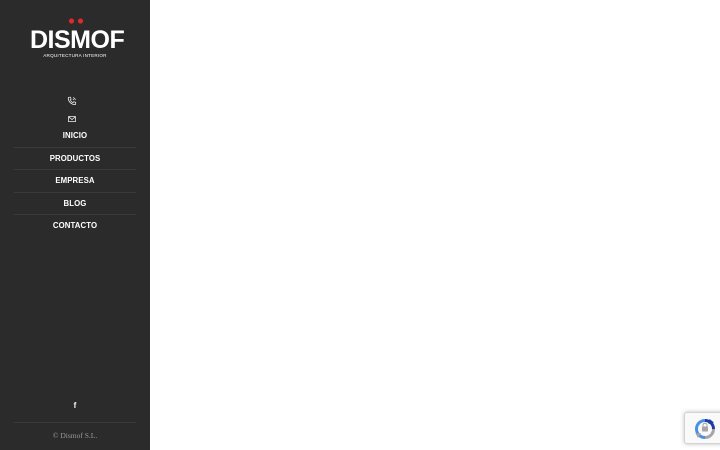  What do you see at coordinates (705, 429) in the screenshot?
I see `recaptcha-icon` at bounding box center [705, 429].